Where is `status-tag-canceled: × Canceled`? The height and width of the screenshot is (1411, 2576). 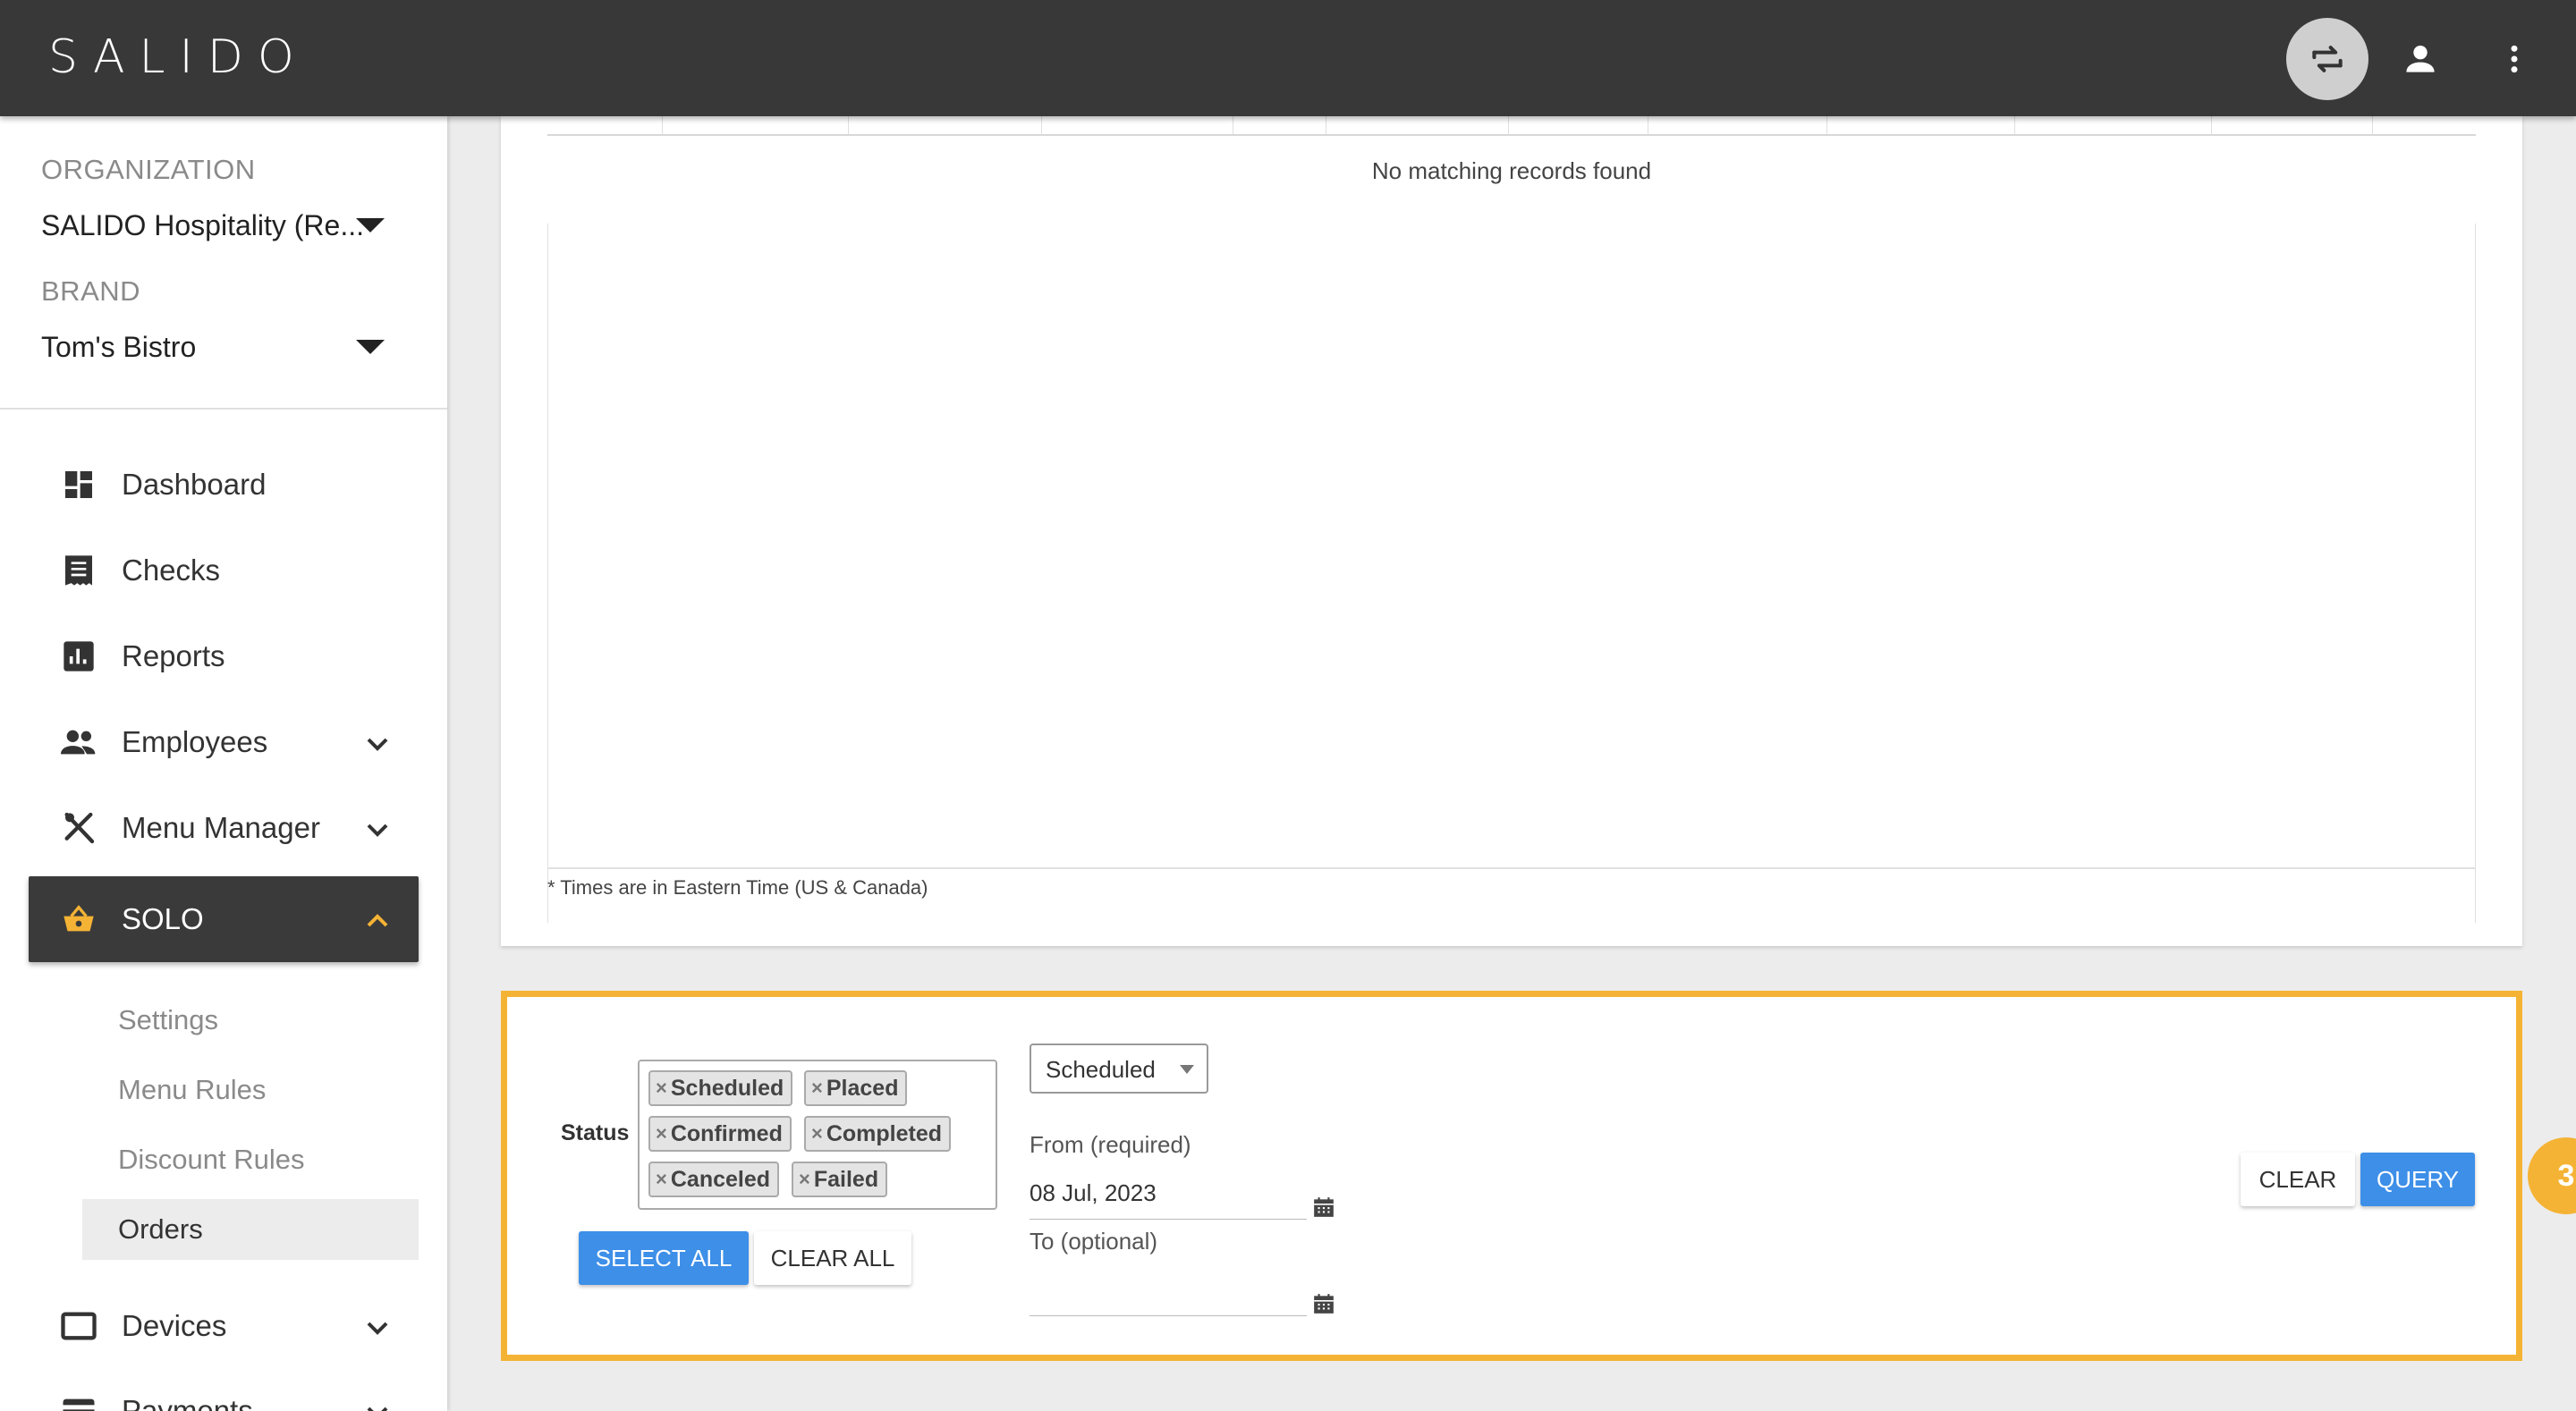
status-tag-canceled: × Canceled is located at coordinates (714, 1179).